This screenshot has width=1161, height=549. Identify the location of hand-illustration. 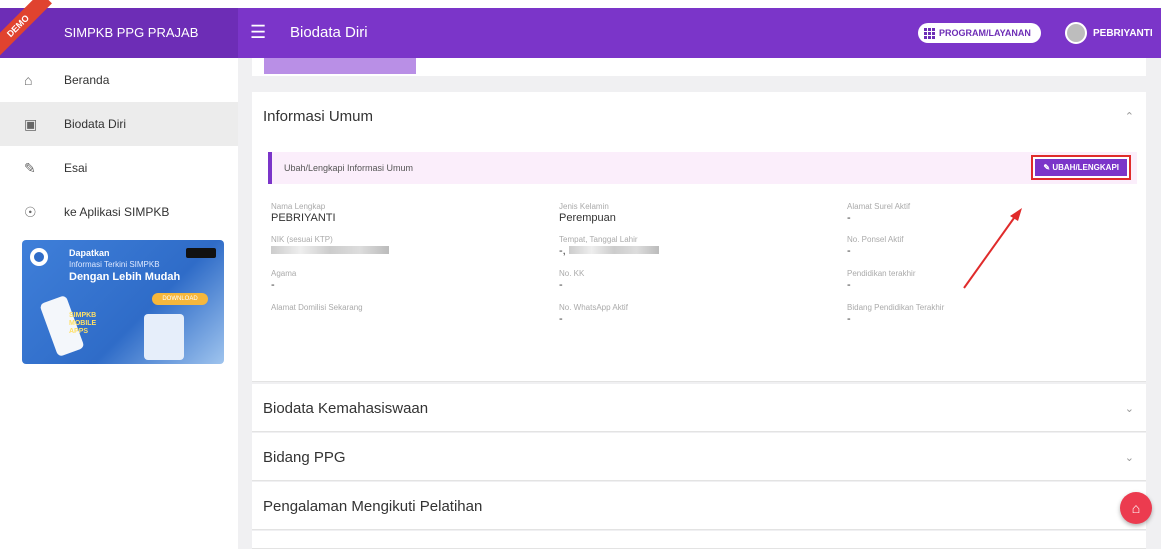
(164, 337).